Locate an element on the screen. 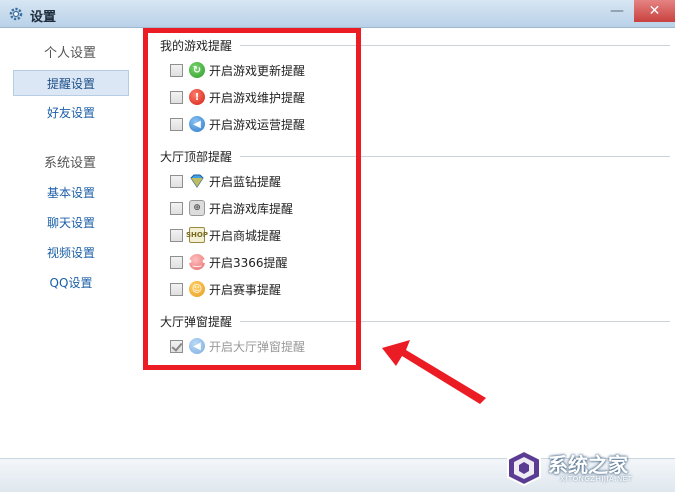 The height and width of the screenshot is (492, 675). window-title: 设置 is located at coordinates (43, 17).